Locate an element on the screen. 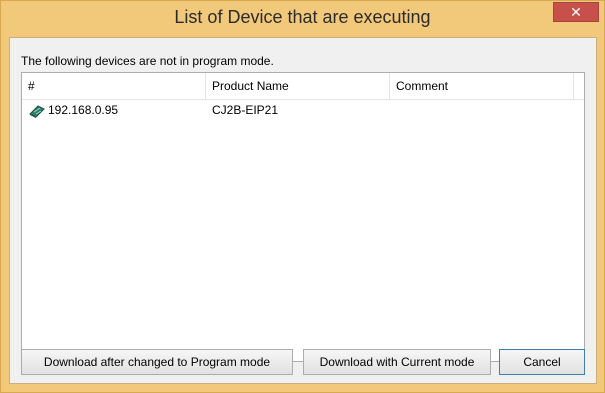 The height and width of the screenshot is (393, 605). device-address-cell: 192.168.0.95 is located at coordinates (73, 110).